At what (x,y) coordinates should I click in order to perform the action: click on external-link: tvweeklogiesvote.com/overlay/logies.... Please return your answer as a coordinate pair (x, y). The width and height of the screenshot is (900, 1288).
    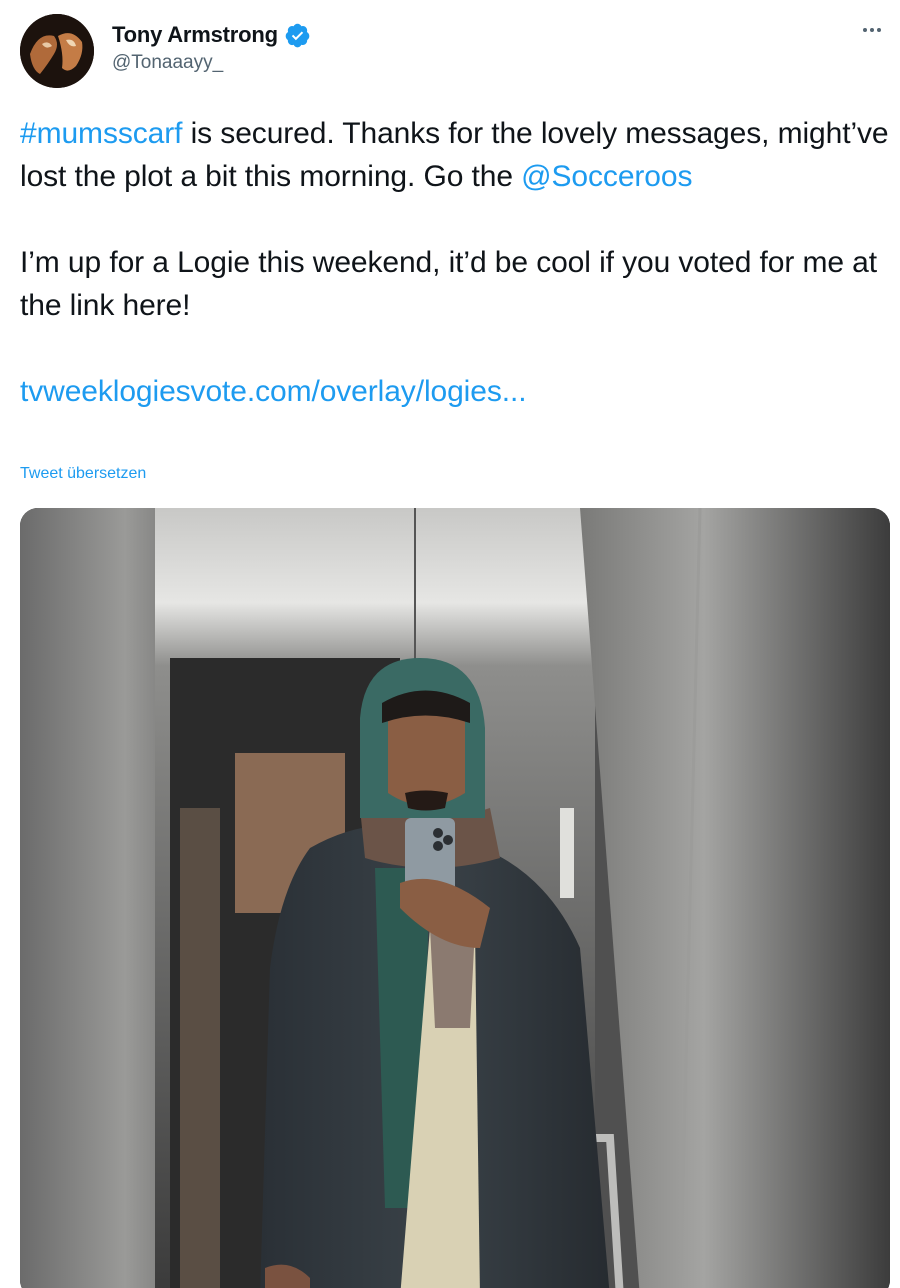
    Looking at the image, I should click on (273, 391).